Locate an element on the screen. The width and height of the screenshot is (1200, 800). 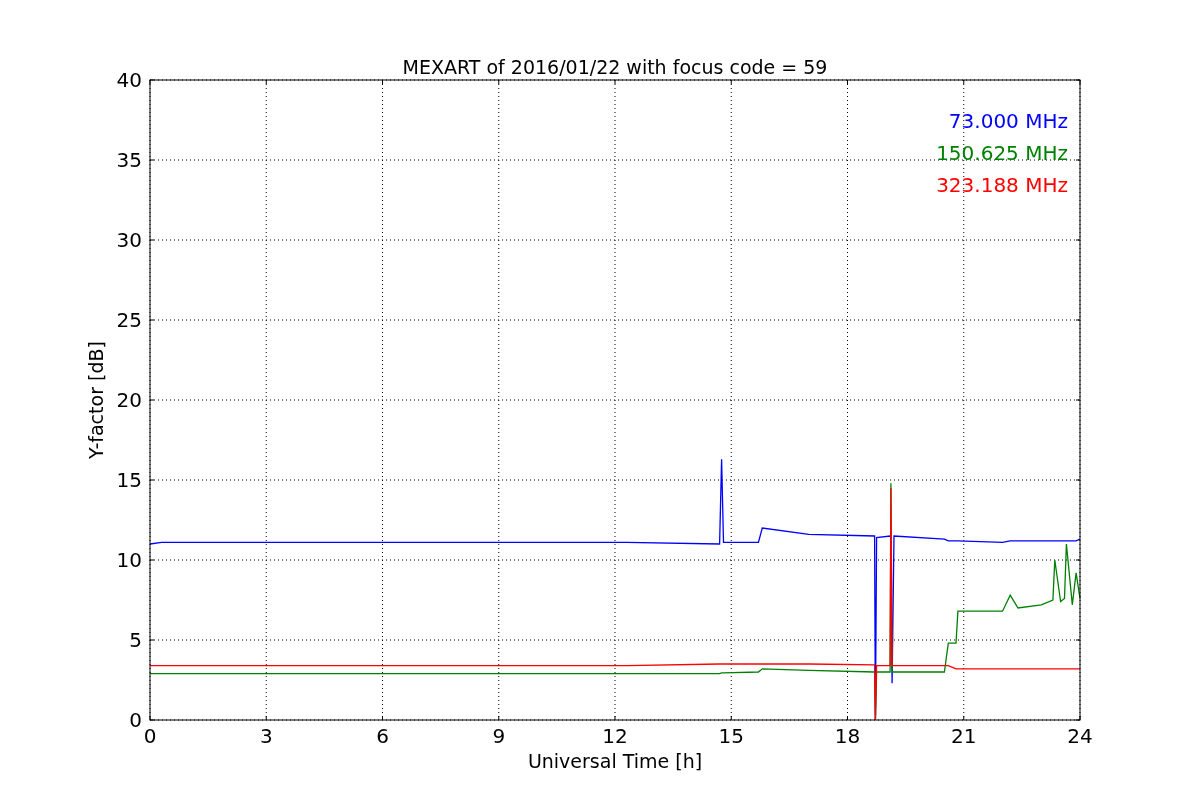
y-tick-label: 10 is located at coordinates (129, 560).